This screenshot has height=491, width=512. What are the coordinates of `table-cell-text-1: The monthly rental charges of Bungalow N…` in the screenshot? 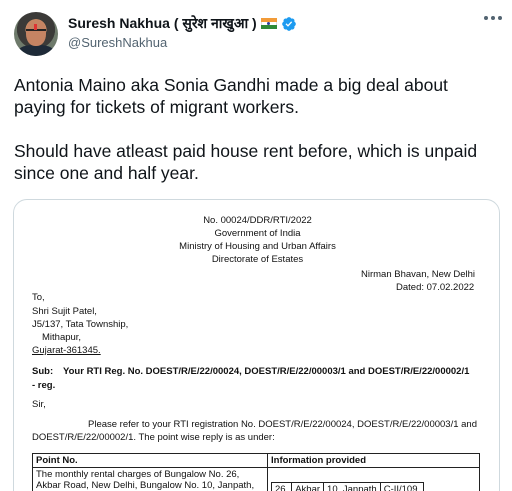 It's located at (138, 474).